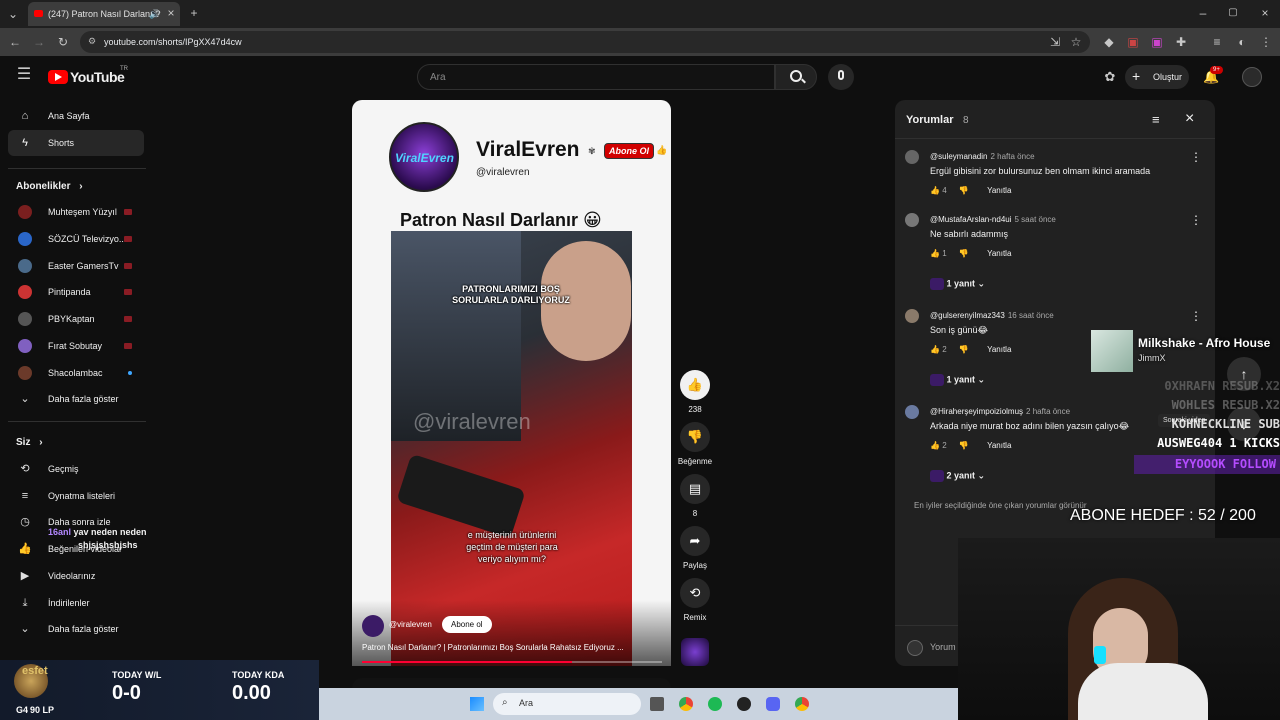 This screenshot has width=1280, height=720. I want to click on tab-search-icon: ⌄, so click(13, 14).